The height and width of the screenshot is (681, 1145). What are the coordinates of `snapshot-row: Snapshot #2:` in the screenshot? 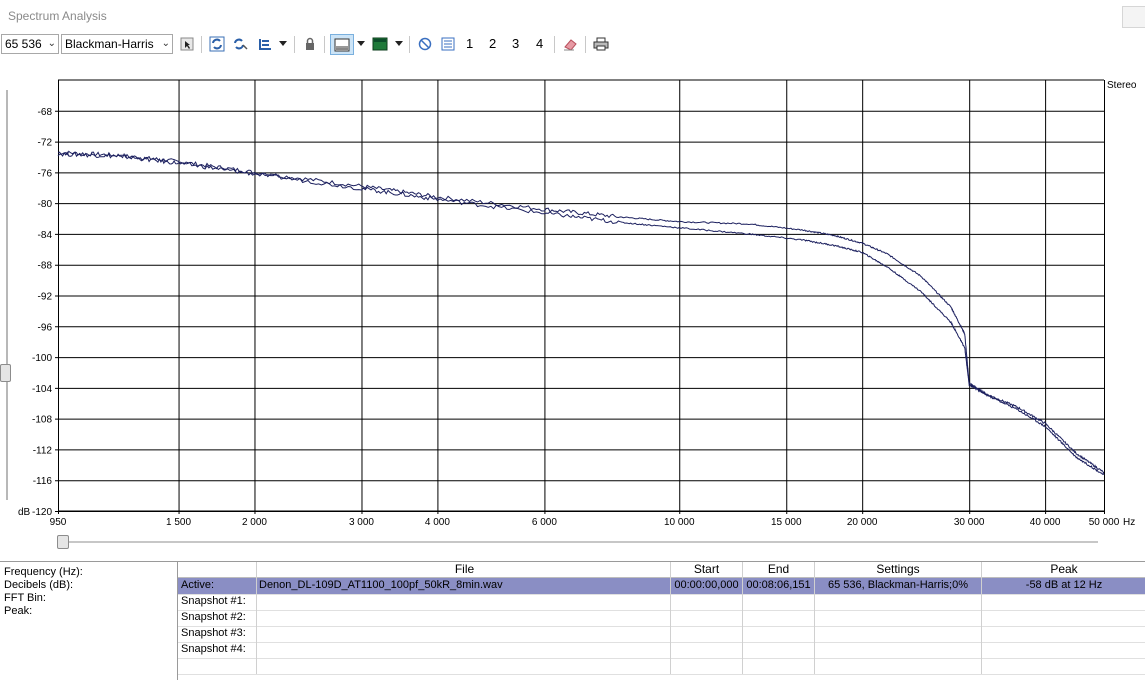 It's located at (661, 618).